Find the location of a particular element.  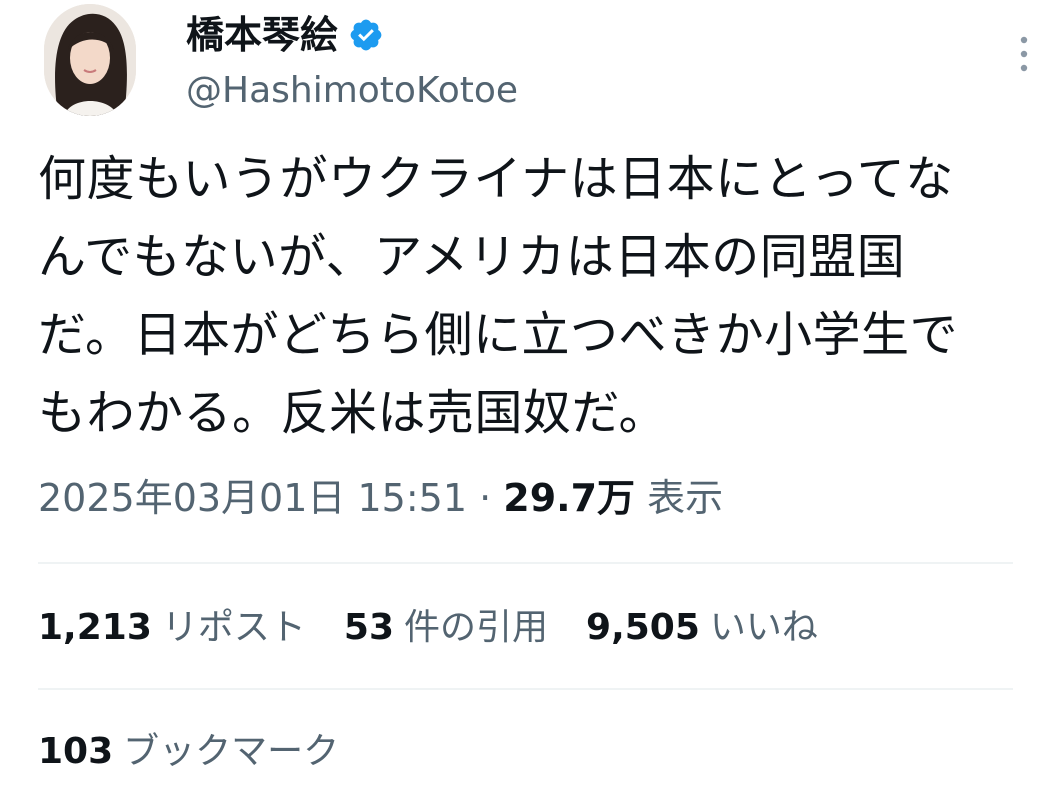

quotes-label: 件の引用 is located at coordinates (476, 627).